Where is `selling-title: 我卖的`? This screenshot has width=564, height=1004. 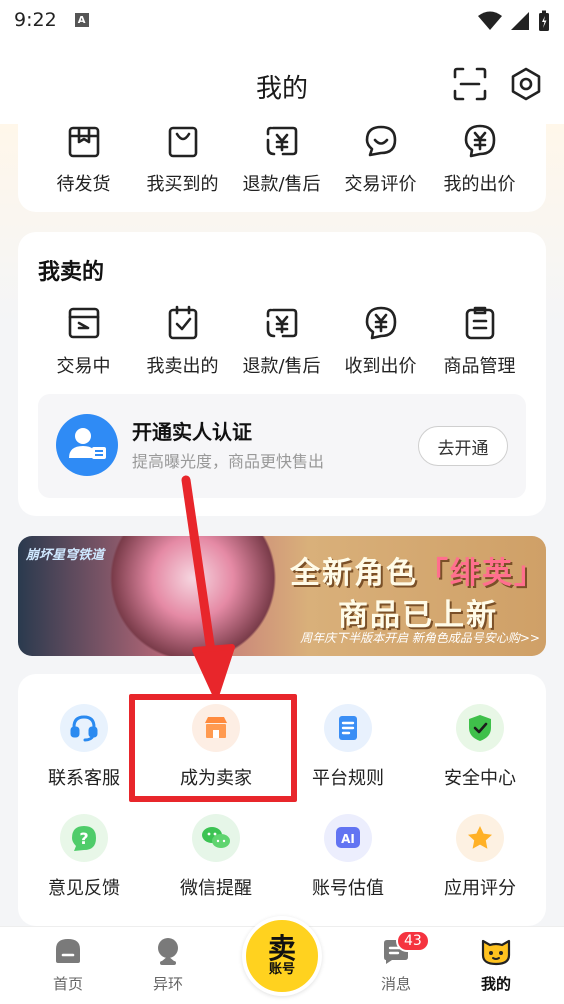 selling-title: 我卖的 is located at coordinates (71, 272).